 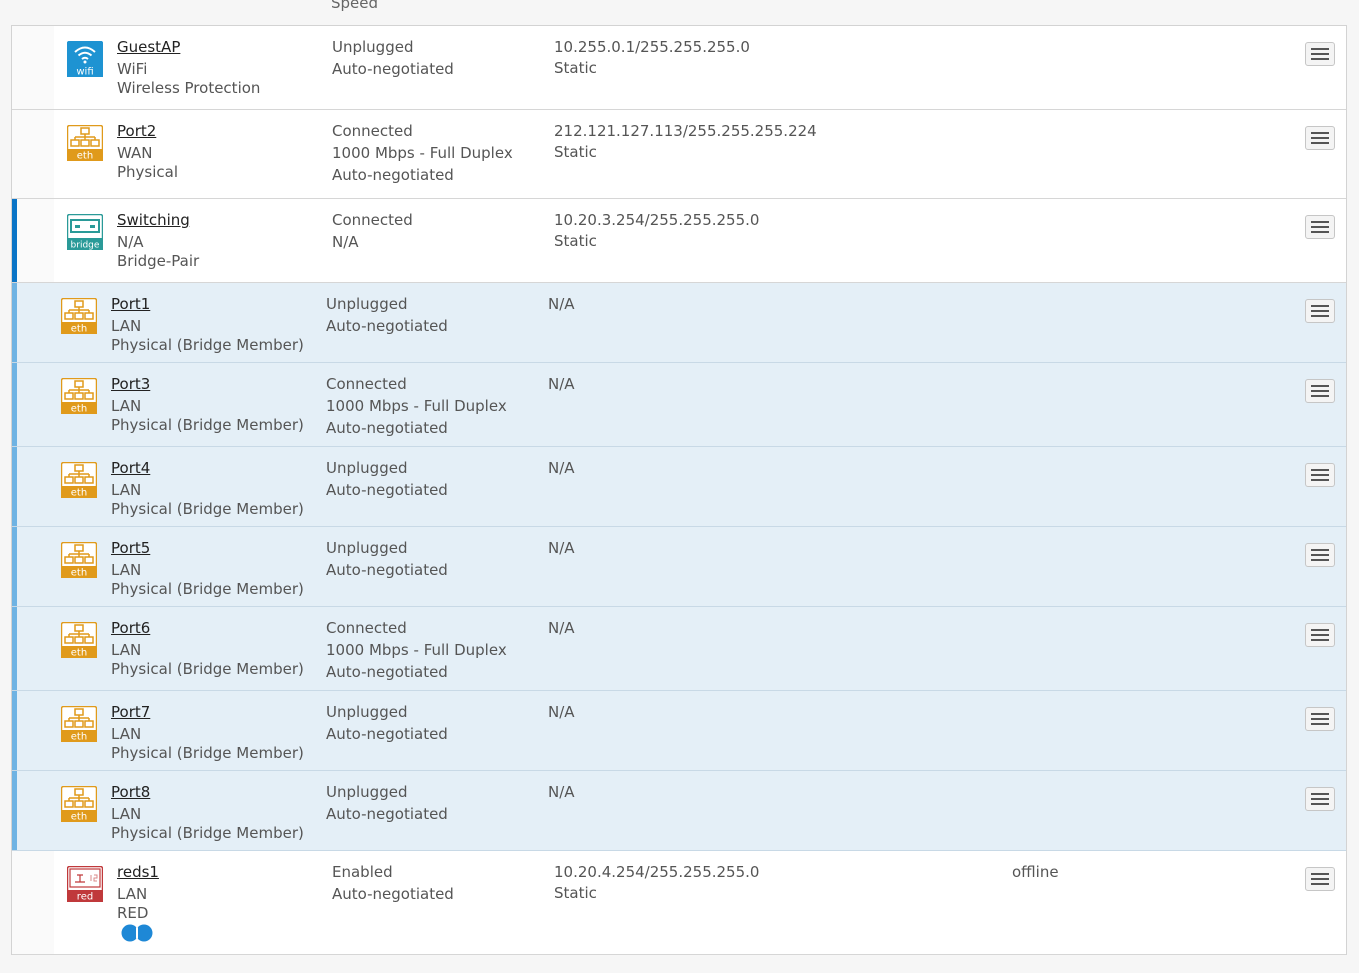 I want to click on interface-type: Bridge-Pair, so click(x=158, y=261).